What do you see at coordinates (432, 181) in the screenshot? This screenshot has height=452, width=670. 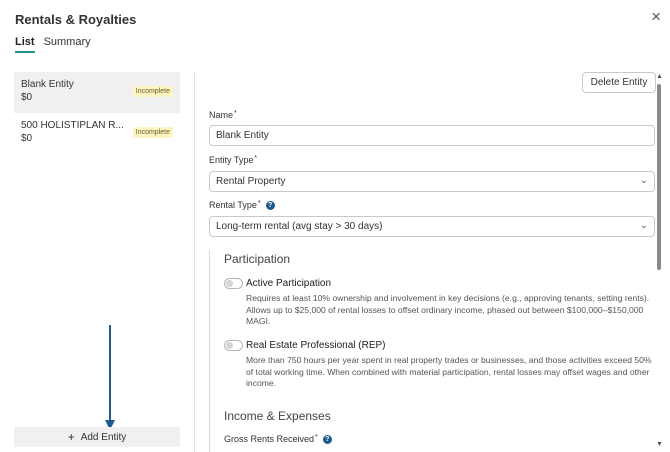 I see `entity-type-select: Rental Property ⌄` at bounding box center [432, 181].